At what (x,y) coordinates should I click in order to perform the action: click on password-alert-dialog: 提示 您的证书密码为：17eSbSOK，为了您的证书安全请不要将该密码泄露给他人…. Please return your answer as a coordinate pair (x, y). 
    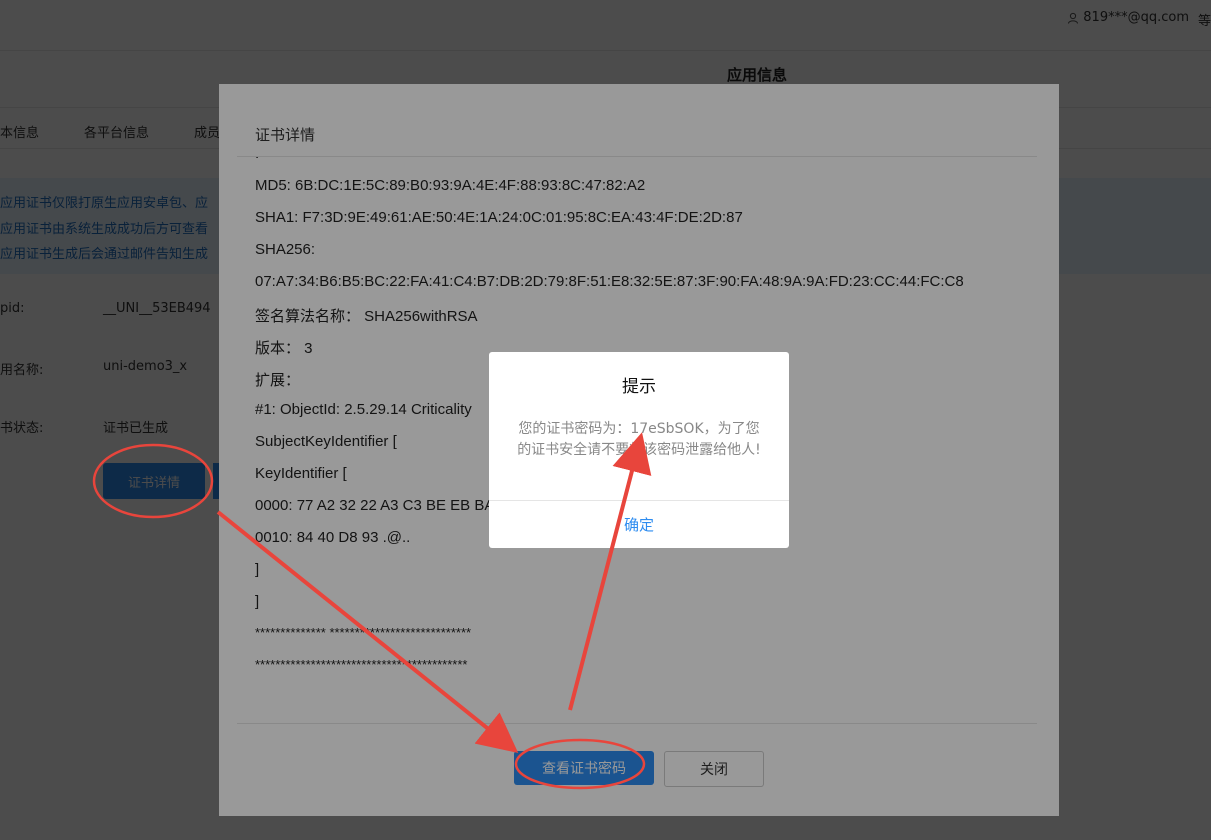
    Looking at the image, I should click on (639, 450).